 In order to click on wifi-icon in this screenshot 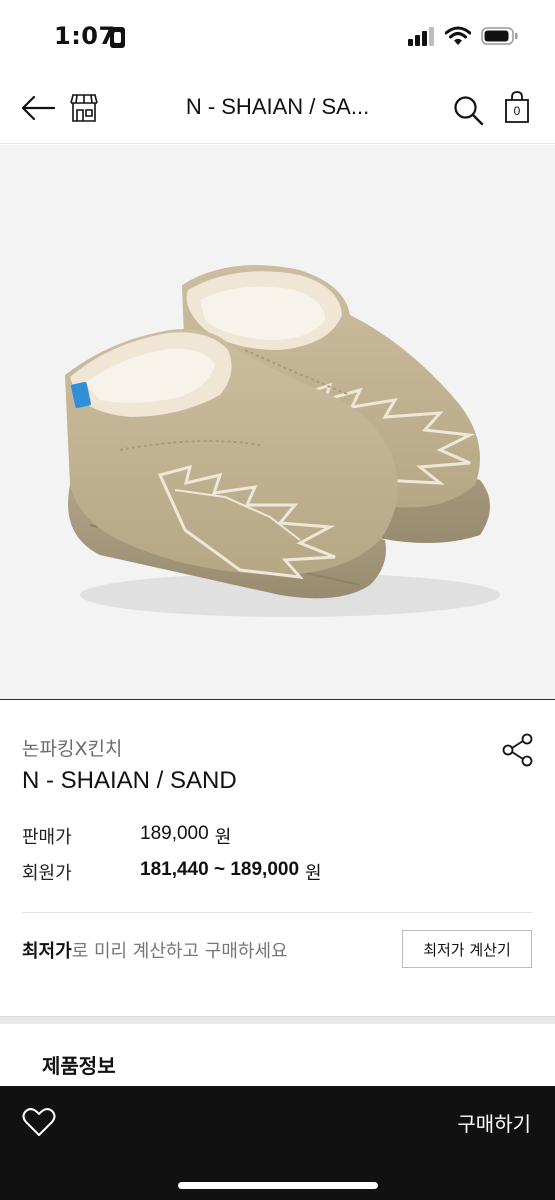, I will do `click(458, 35)`.